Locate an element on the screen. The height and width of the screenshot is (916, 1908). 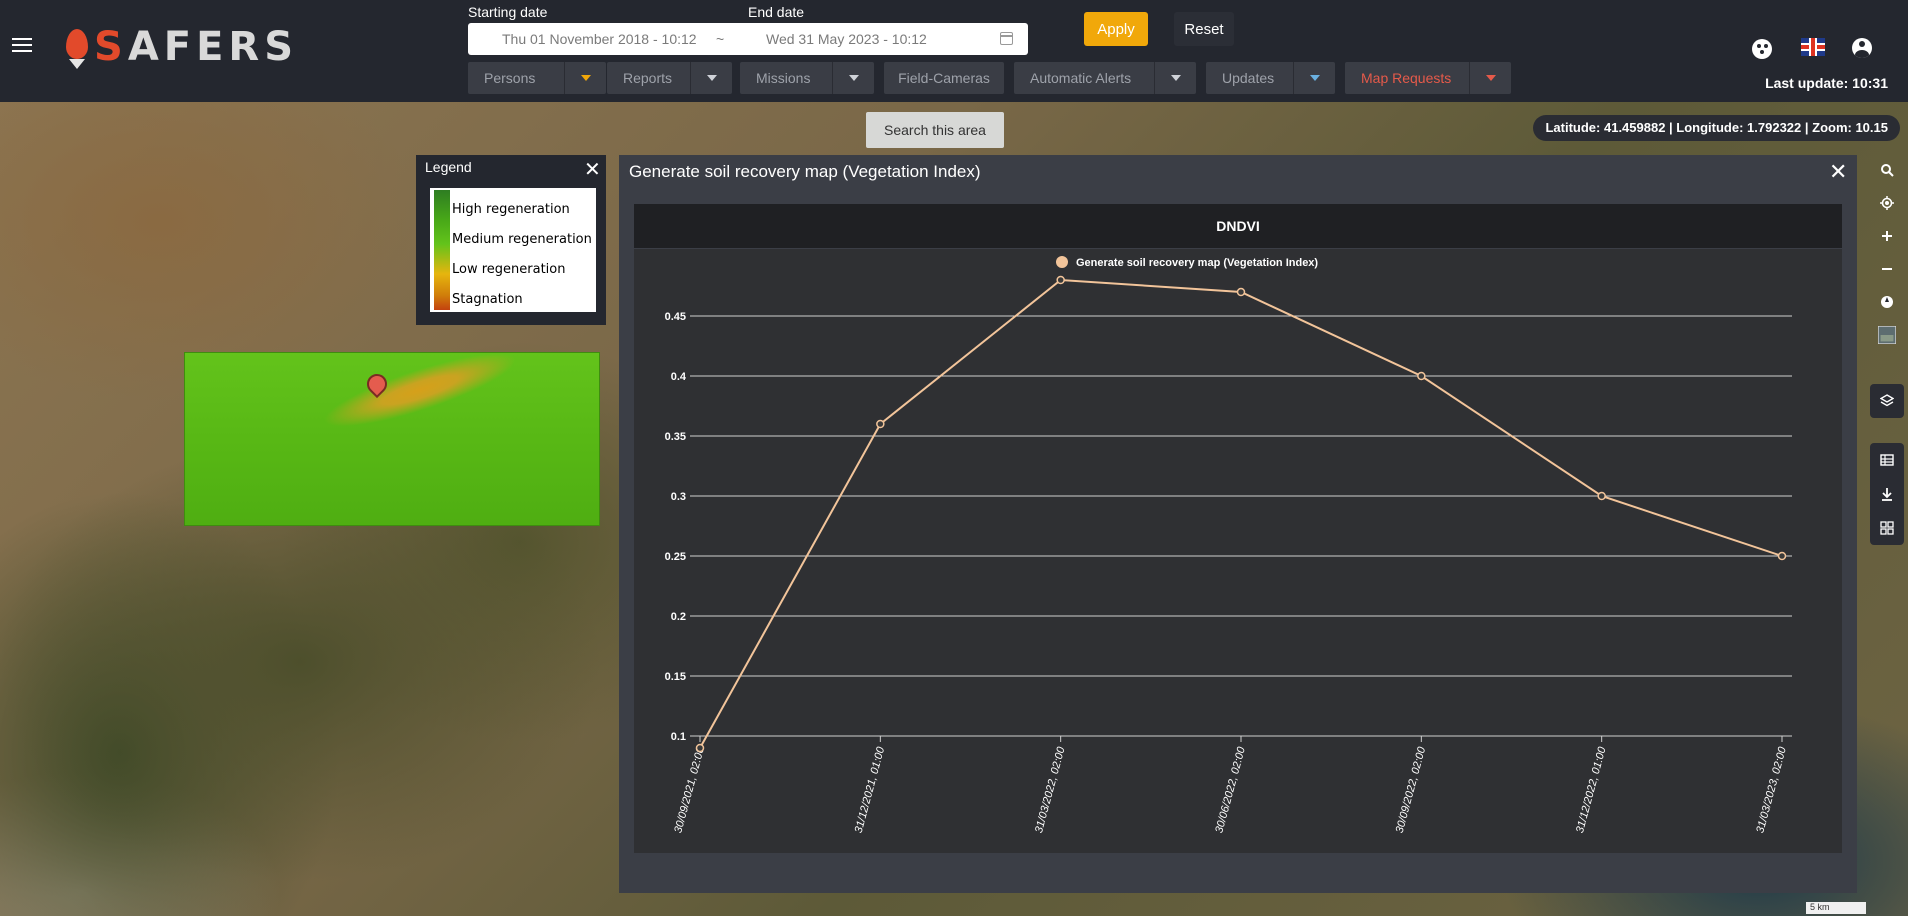
y-tick-label: 0.35 is located at coordinates (675, 437).